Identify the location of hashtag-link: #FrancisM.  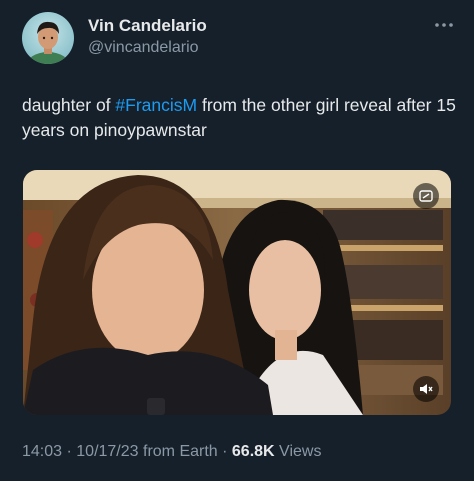
(156, 105).